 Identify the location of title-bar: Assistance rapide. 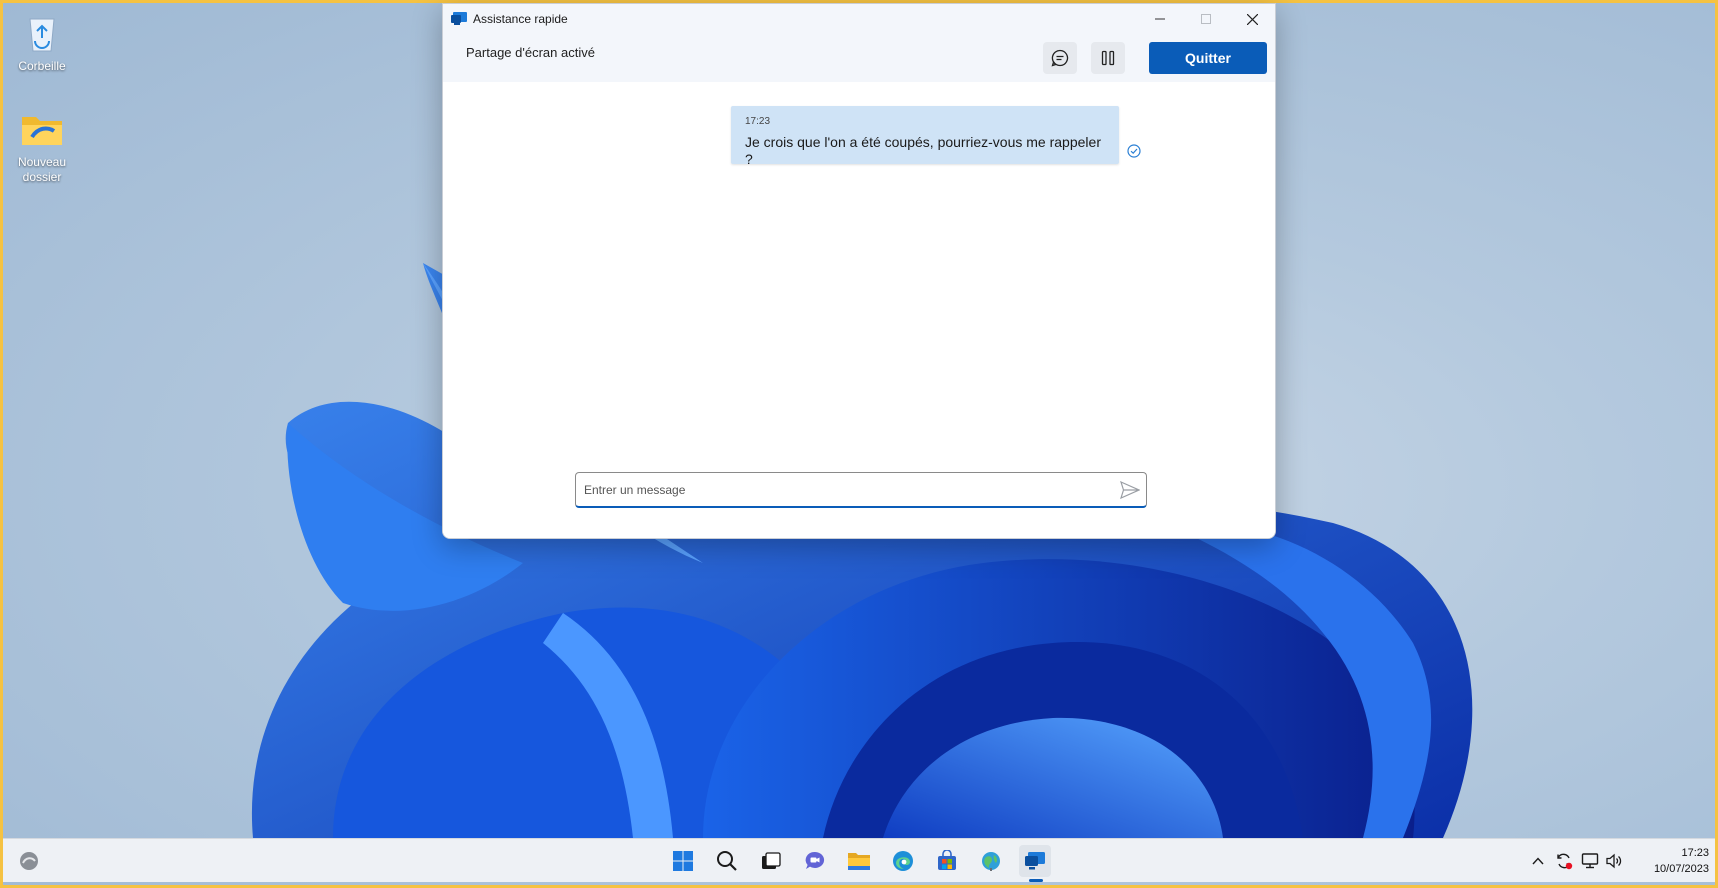
(859, 19).